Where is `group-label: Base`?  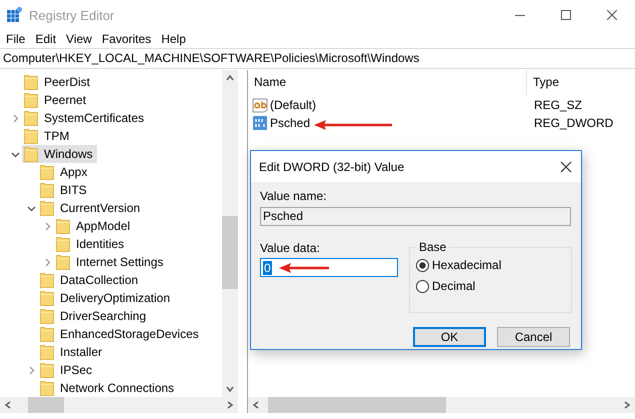
group-label: Base is located at coordinates (433, 247).